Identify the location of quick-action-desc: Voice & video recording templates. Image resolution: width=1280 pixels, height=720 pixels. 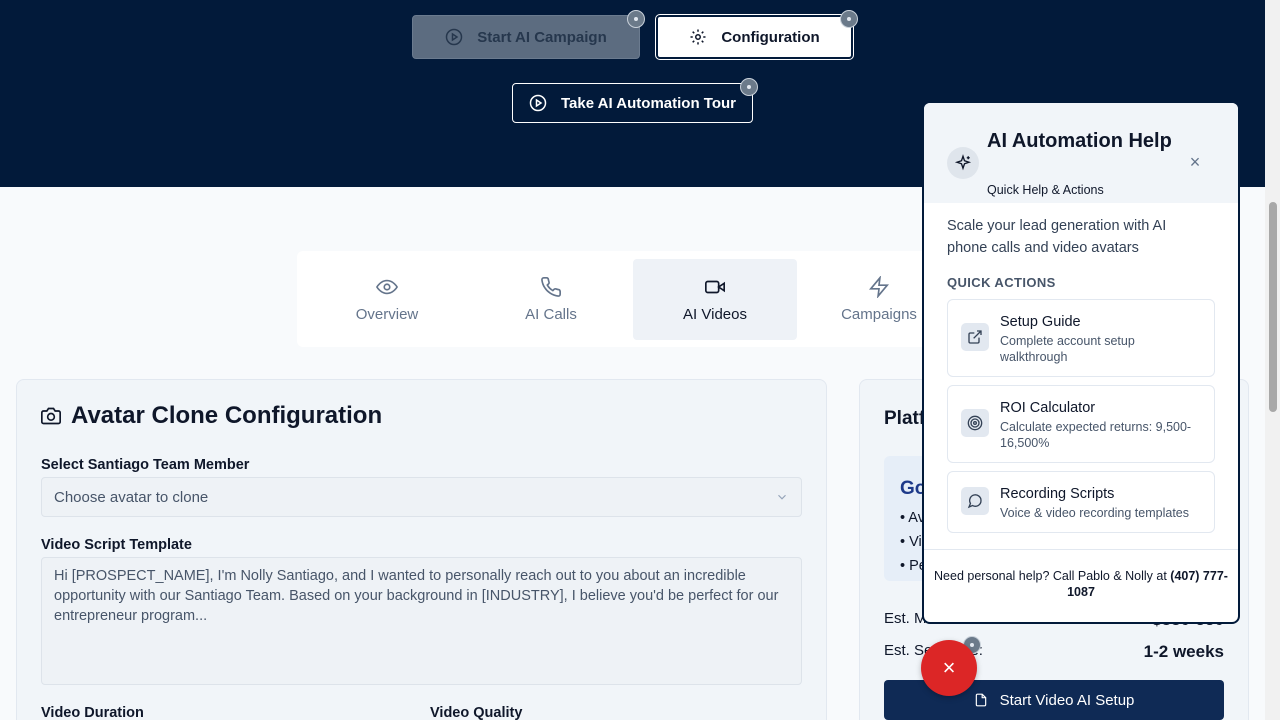
(1094, 513).